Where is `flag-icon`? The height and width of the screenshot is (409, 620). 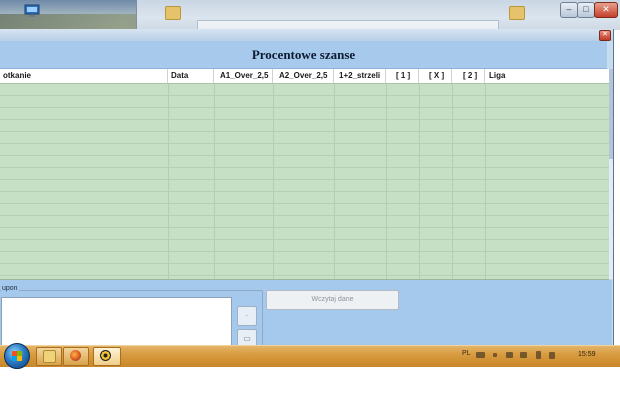 flag-icon is located at coordinates (509, 355).